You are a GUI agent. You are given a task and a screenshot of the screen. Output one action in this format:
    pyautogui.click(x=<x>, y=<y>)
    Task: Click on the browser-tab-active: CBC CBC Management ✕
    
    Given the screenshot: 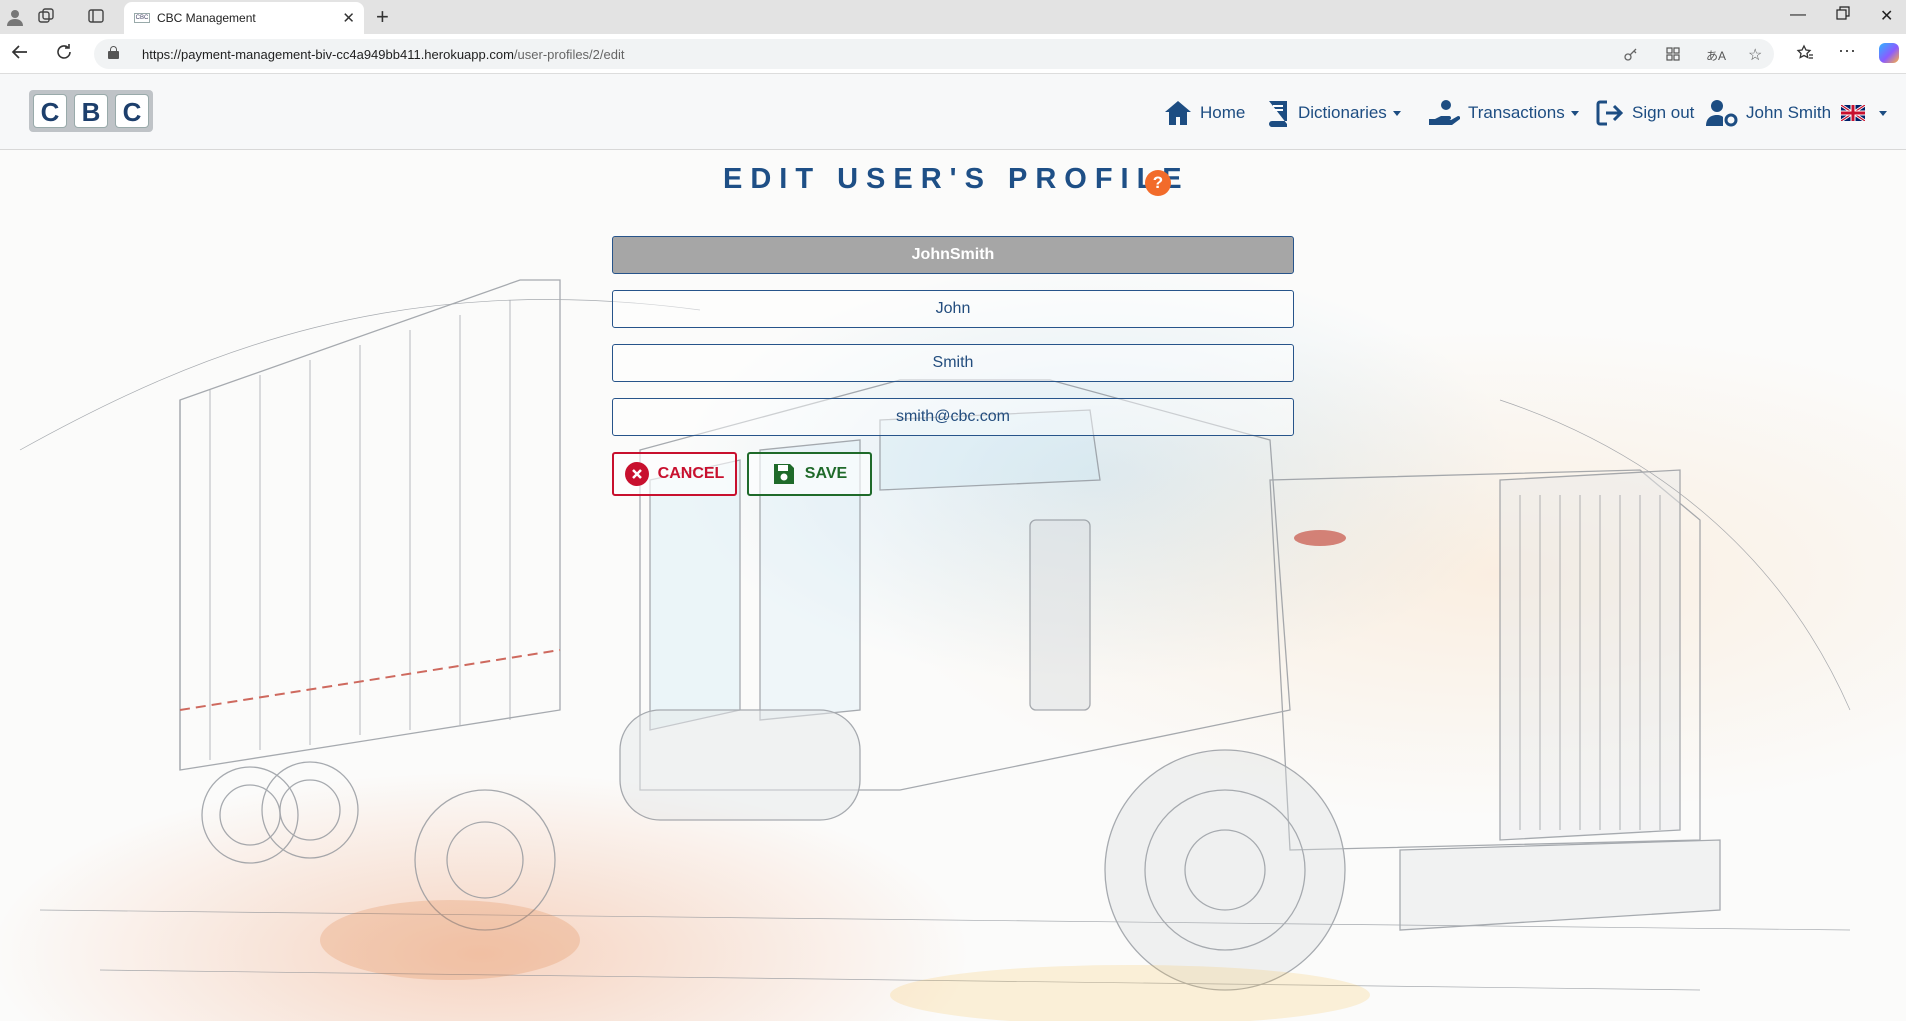 What is the action you would take?
    pyautogui.click(x=244, y=18)
    